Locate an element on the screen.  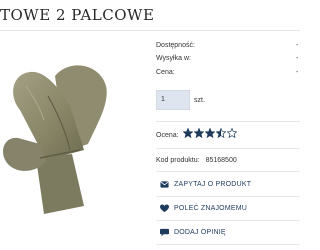
quantity-unit: szt. is located at coordinates (199, 100).